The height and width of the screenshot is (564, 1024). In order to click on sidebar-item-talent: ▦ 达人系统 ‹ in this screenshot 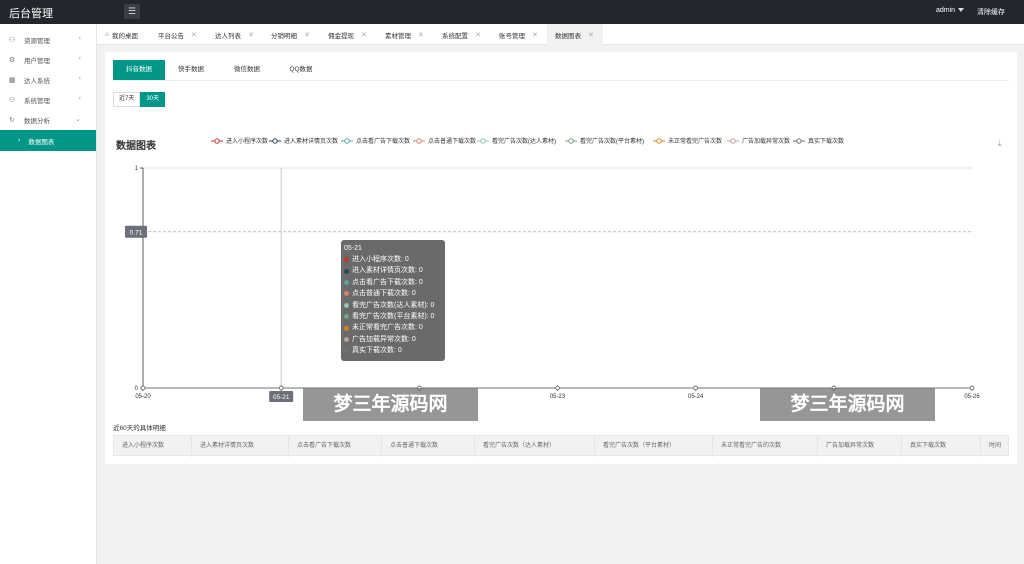, I will do `click(48, 80)`.